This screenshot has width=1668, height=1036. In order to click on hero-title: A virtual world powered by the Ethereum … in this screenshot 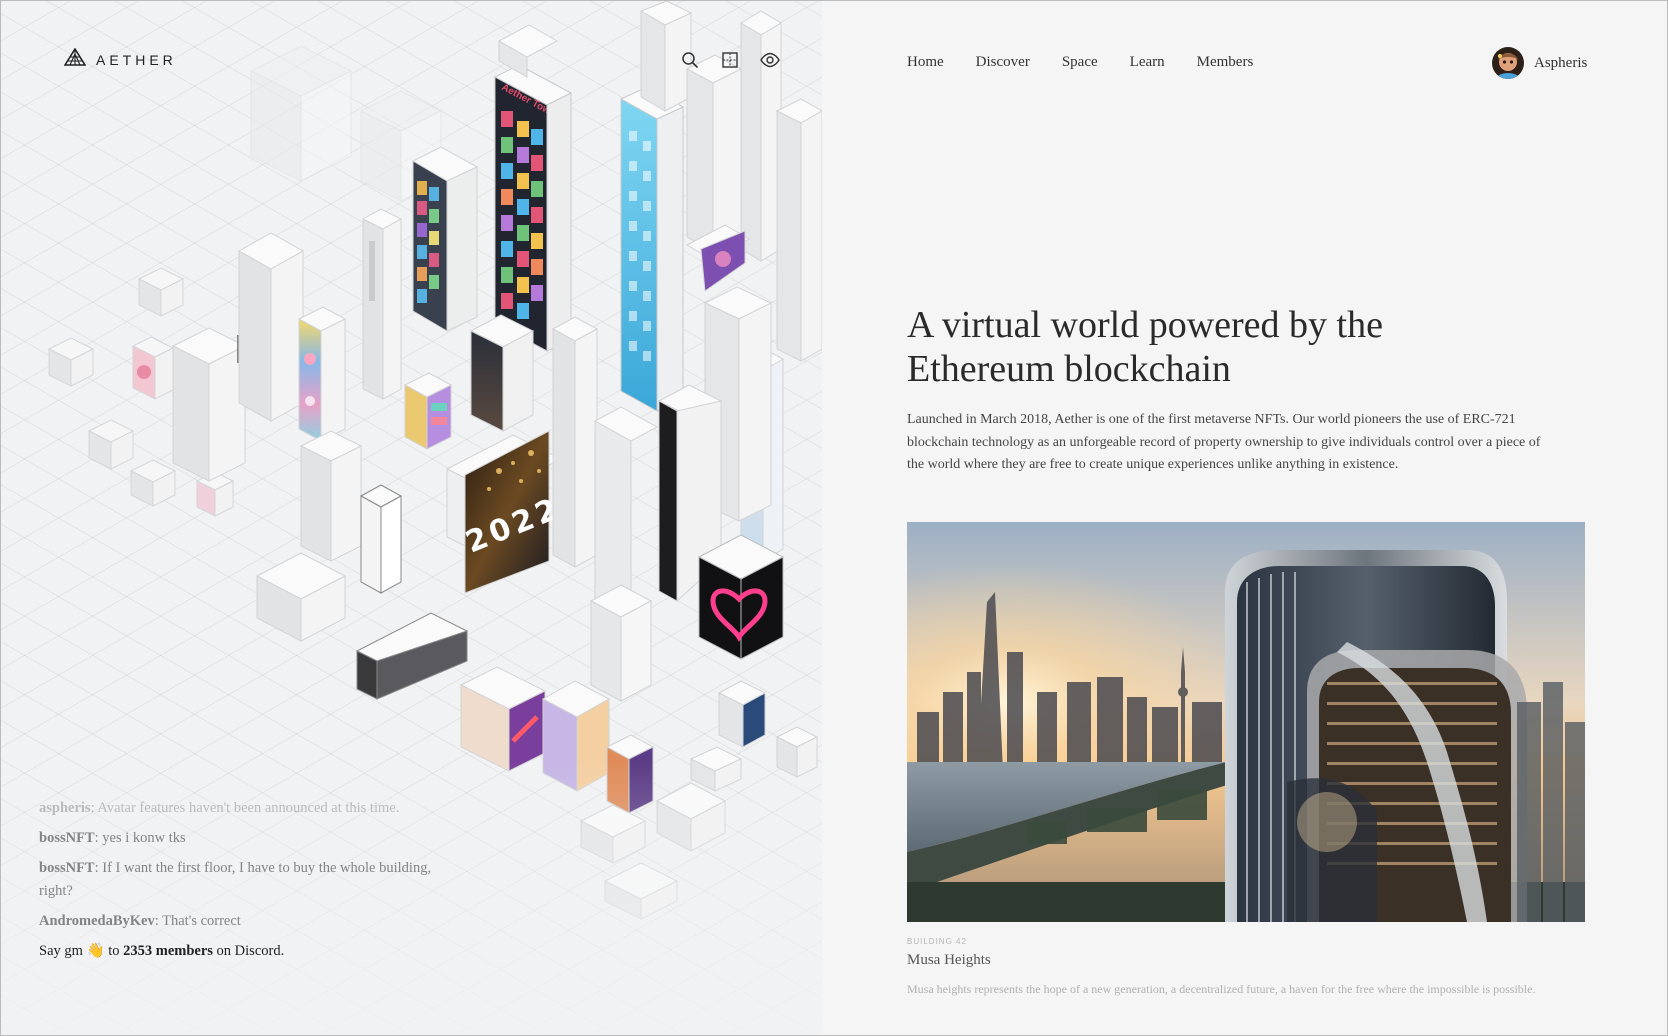, I will do `click(1145, 347)`.